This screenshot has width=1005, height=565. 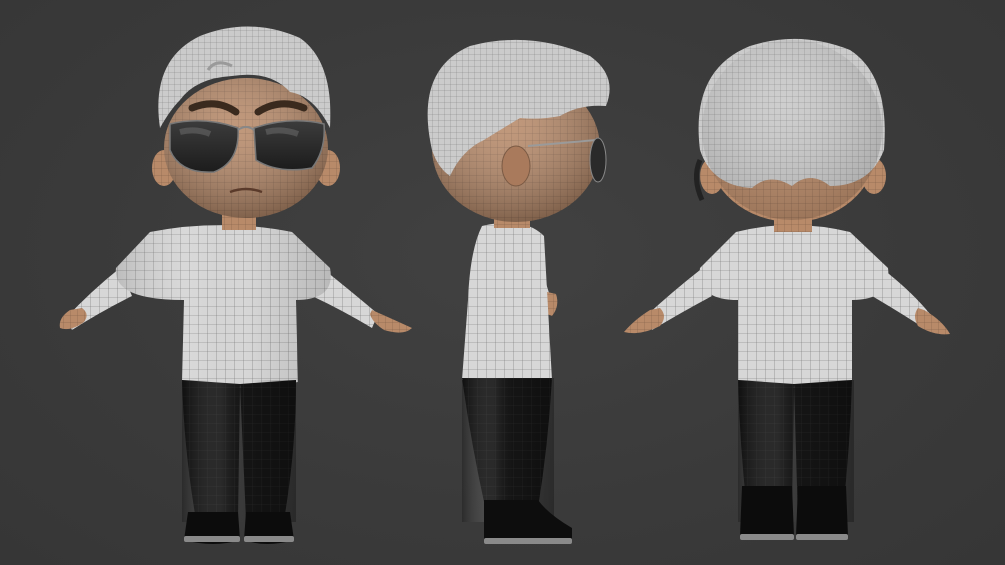 What do you see at coordinates (767, 511) in the screenshot?
I see `back-left-shoe` at bounding box center [767, 511].